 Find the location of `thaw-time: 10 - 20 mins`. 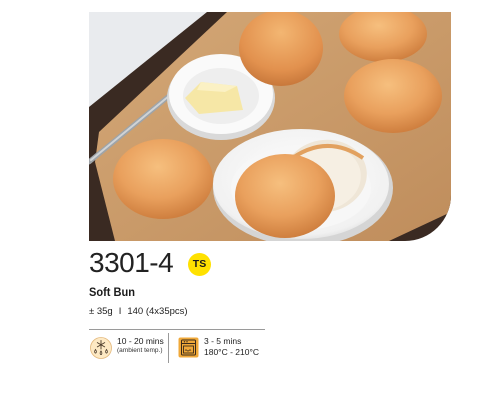

thaw-time: 10 - 20 mins is located at coordinates (140, 341).